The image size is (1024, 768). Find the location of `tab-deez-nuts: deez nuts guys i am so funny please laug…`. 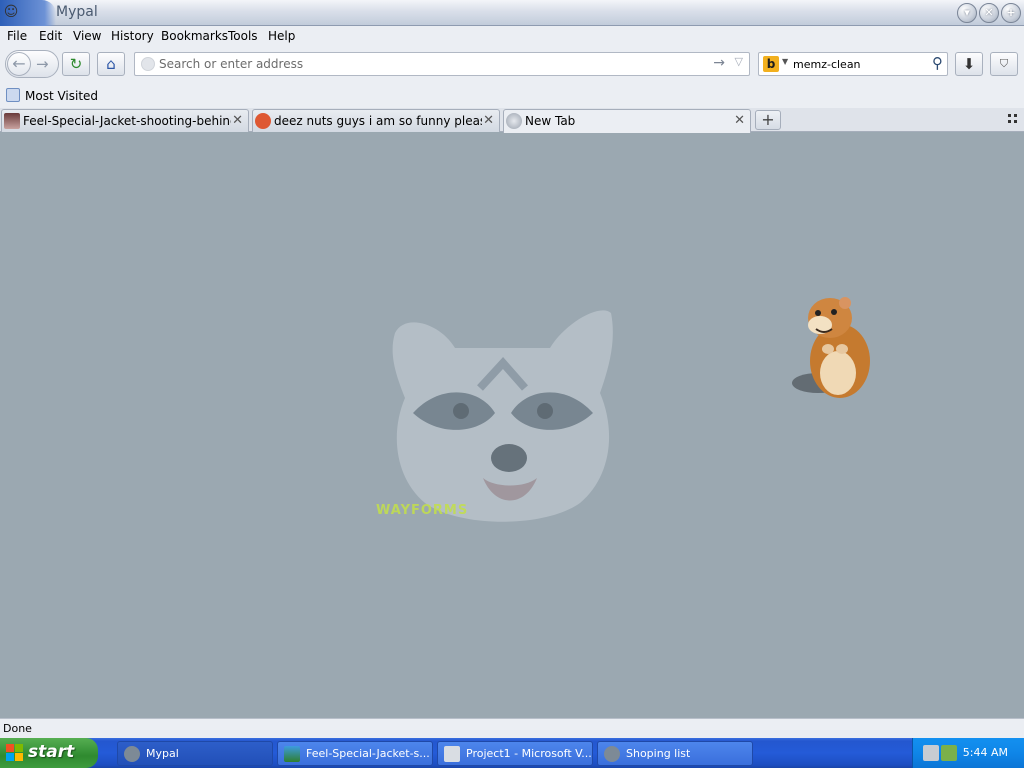

tab-deez-nuts: deez nuts guys i am so funny please laug… is located at coordinates (376, 120).